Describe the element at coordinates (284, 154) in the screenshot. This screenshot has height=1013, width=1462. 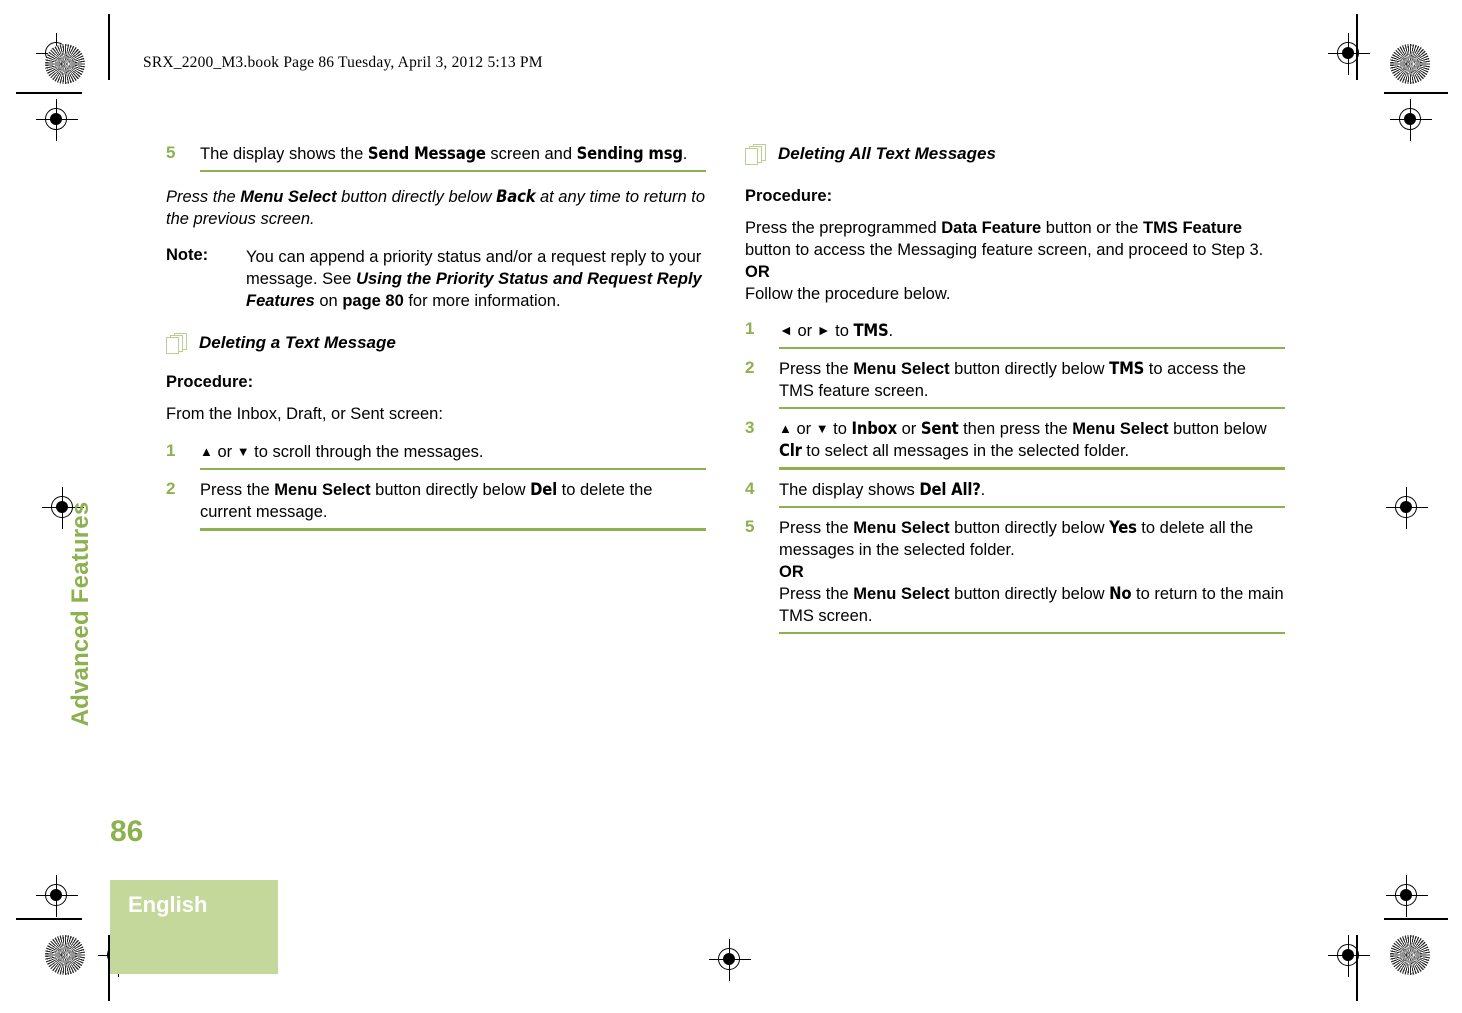
I see `step-text-part: The display shows the` at that location.